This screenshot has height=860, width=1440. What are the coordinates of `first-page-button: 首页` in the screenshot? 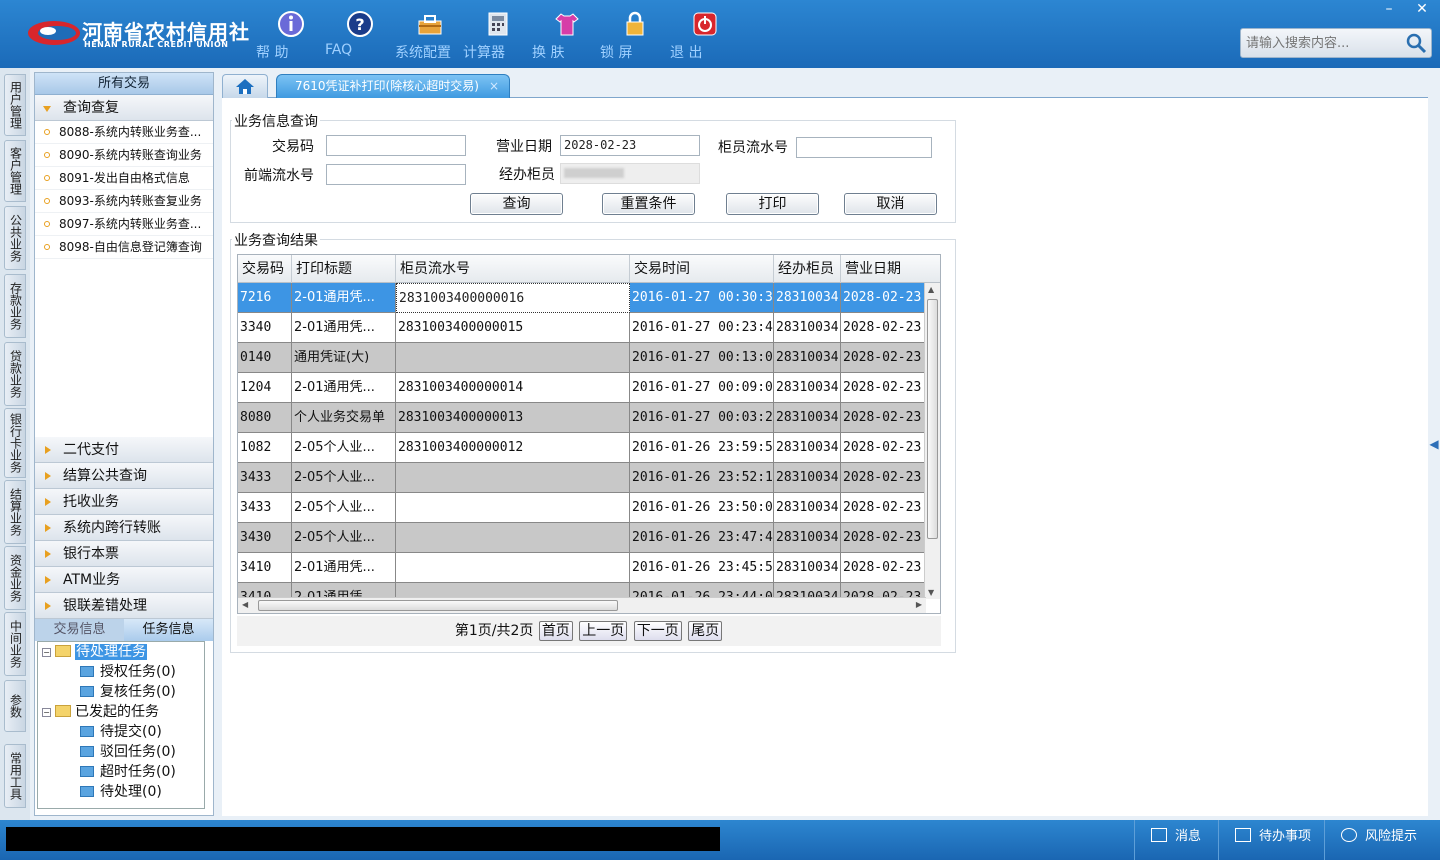 It's located at (555, 631).